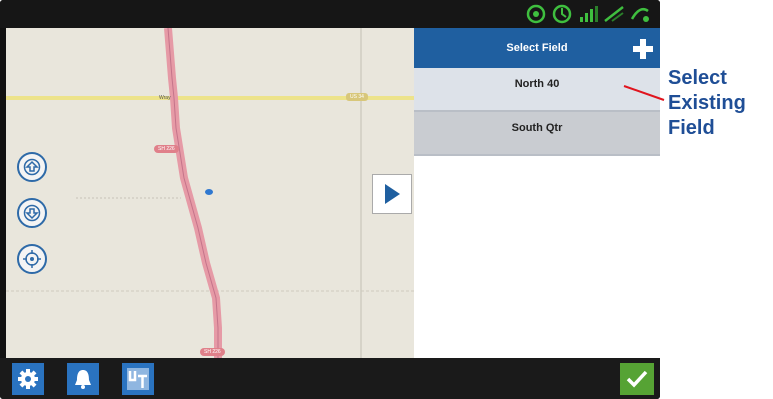  What do you see at coordinates (644, 93) in the screenshot?
I see `callout-pointer-line` at bounding box center [644, 93].